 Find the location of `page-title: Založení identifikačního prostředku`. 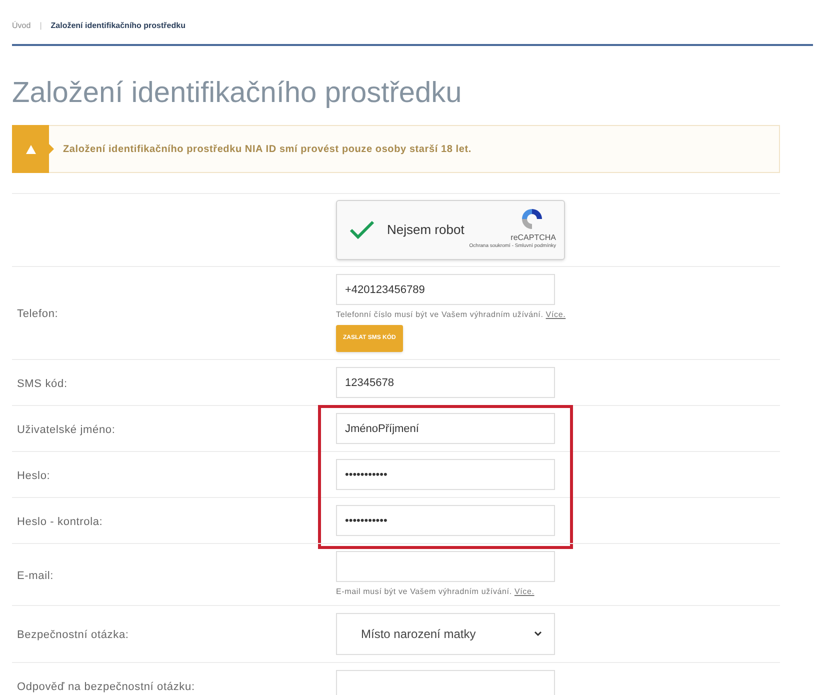

page-title: Založení identifikačního prostředku is located at coordinates (237, 93).